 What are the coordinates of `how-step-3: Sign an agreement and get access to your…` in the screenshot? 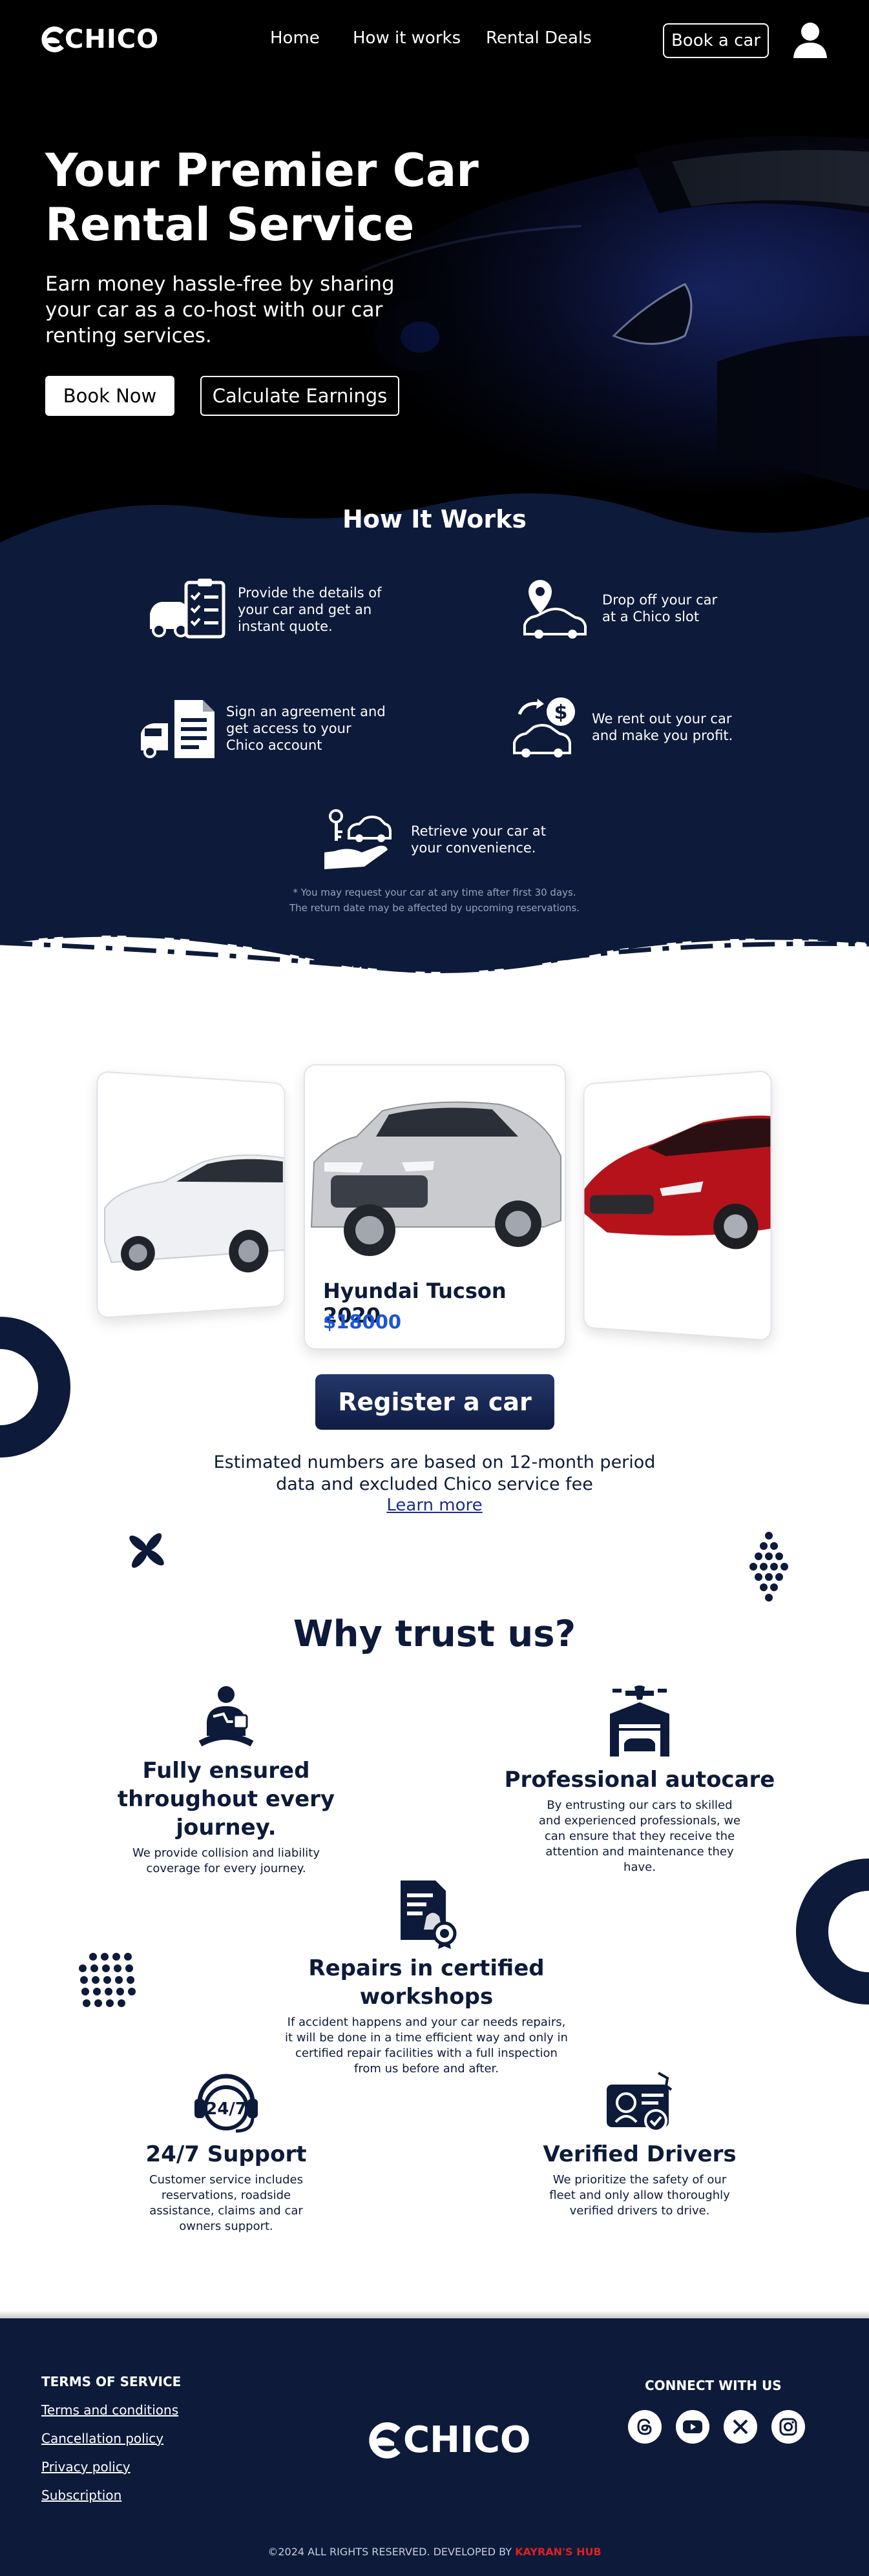 It's located at (263, 728).